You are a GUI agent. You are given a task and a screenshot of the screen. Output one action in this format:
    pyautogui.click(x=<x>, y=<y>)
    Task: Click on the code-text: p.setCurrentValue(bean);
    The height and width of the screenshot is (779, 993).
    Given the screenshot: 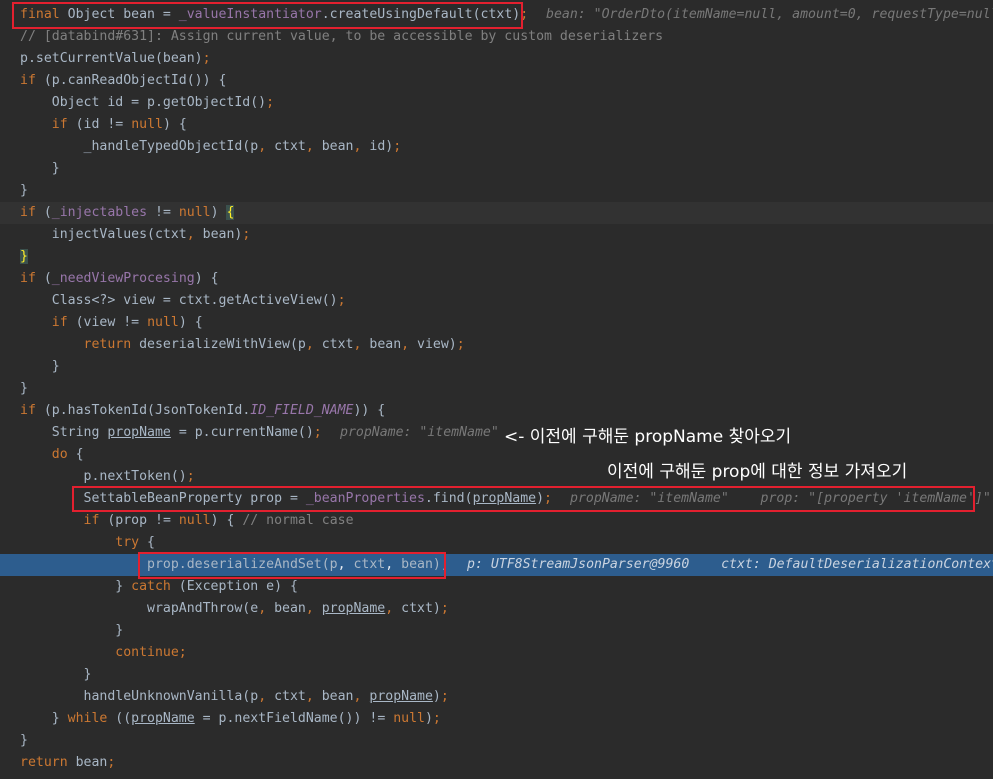 What is the action you would take?
    pyautogui.click(x=115, y=59)
    